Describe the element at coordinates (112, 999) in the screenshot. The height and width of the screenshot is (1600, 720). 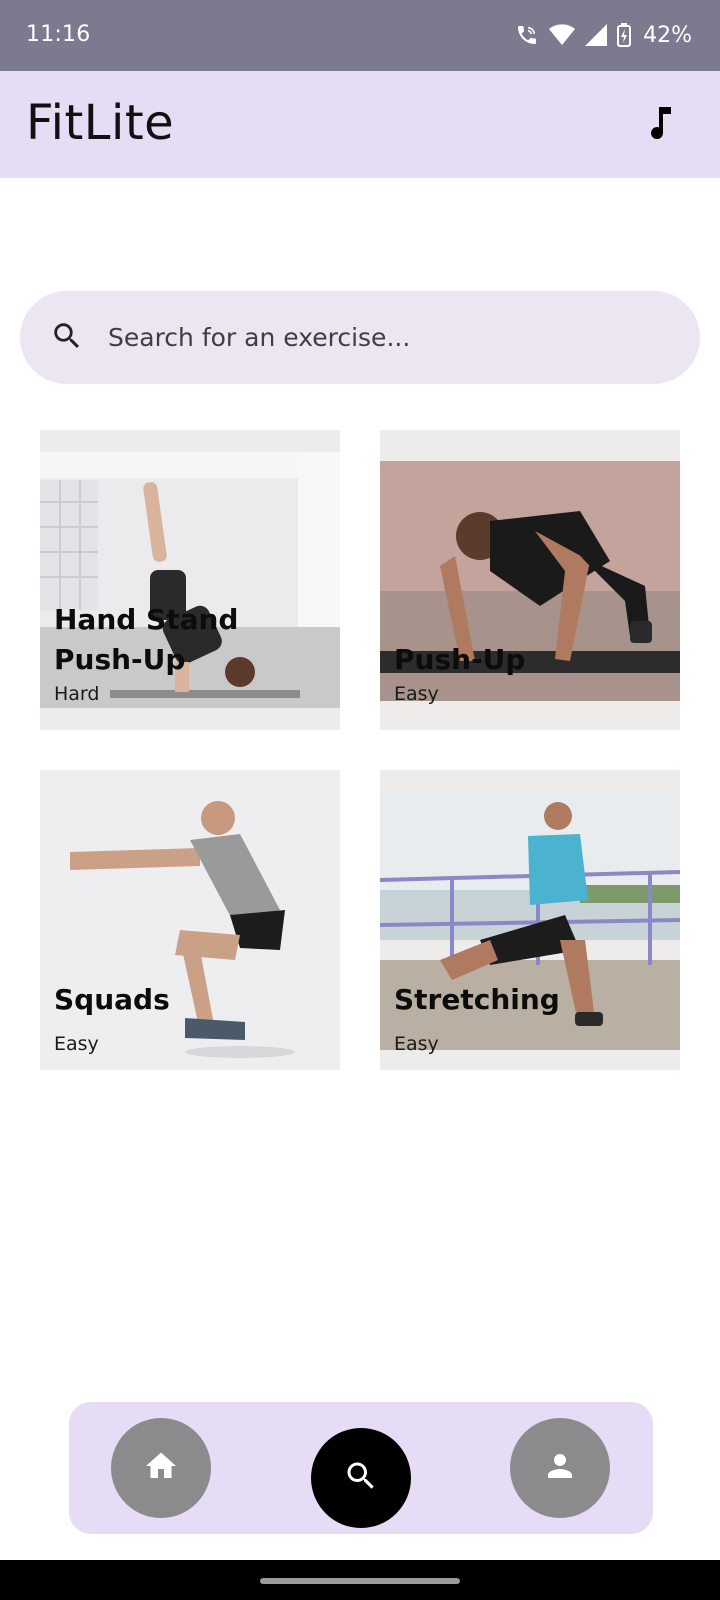
I see `exercise-title: Squads` at that location.